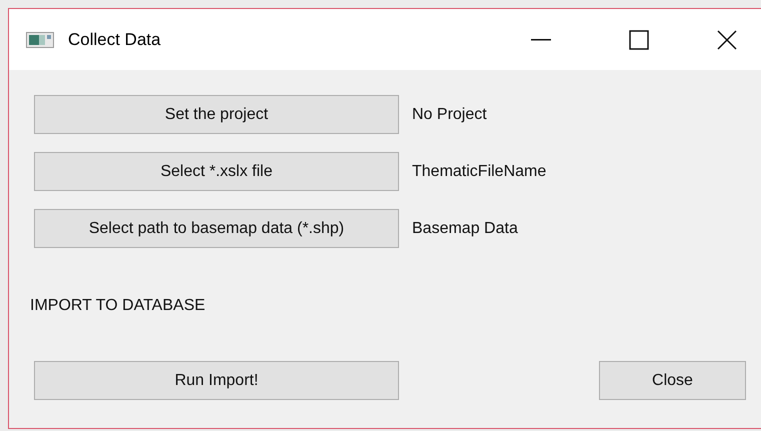 The height and width of the screenshot is (431, 761). I want to click on maximize-icon, so click(639, 40).